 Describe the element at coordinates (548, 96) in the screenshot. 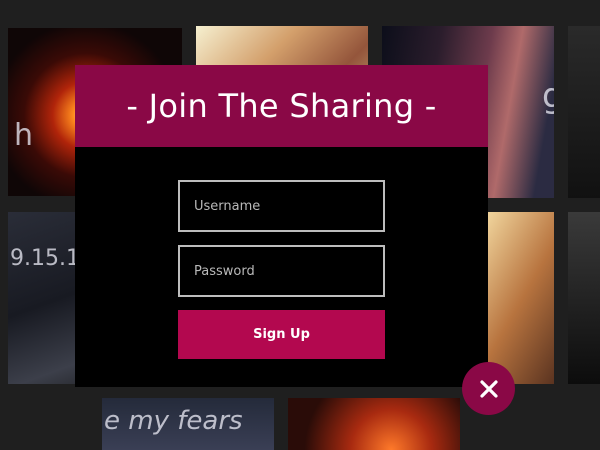

I see `gallery-tile-caption: ght` at that location.